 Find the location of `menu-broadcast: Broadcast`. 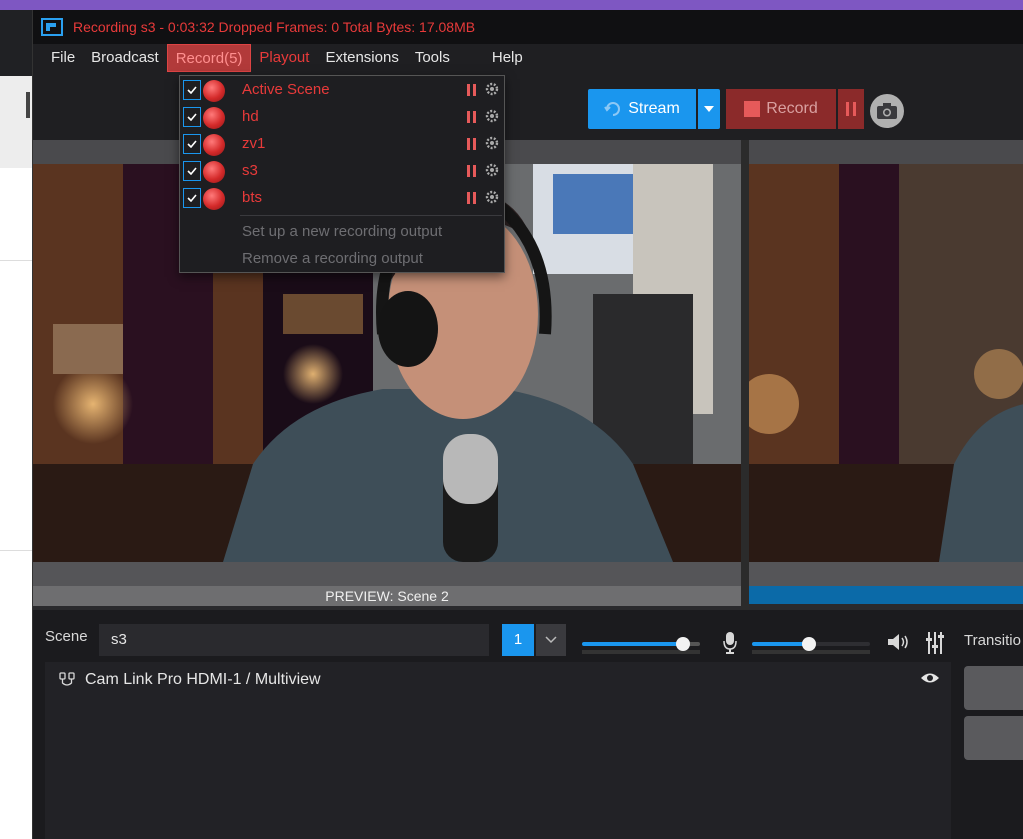

menu-broadcast: Broadcast is located at coordinates (125, 58).